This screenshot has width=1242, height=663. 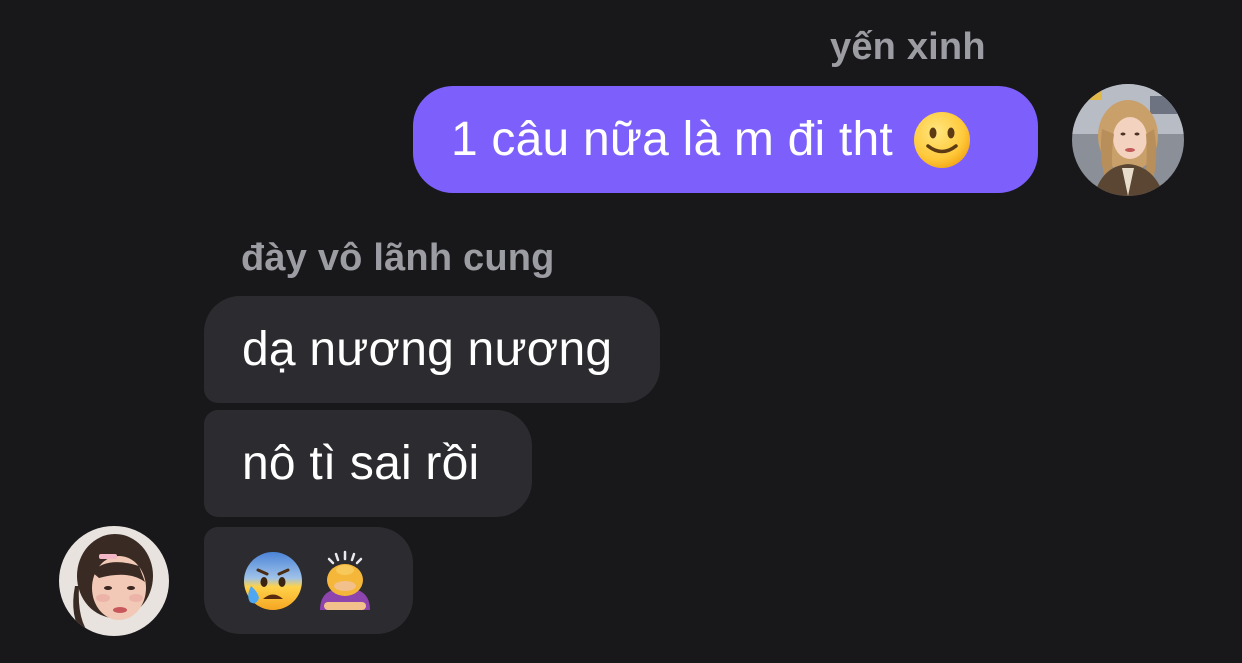 What do you see at coordinates (398, 258) in the screenshot?
I see `incoming-sender-name: đày vô lãnh cung` at bounding box center [398, 258].